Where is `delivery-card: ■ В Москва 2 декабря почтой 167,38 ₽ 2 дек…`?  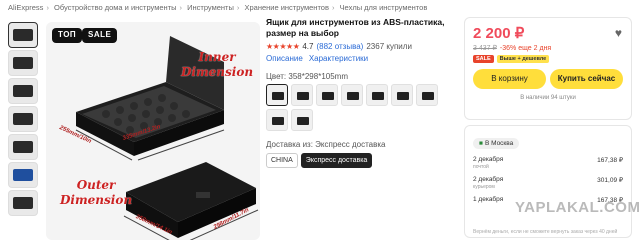 delivery-card: ■ В Москва 2 декабря почтой 167,38 ₽ 2 дек… is located at coordinates (548, 181).